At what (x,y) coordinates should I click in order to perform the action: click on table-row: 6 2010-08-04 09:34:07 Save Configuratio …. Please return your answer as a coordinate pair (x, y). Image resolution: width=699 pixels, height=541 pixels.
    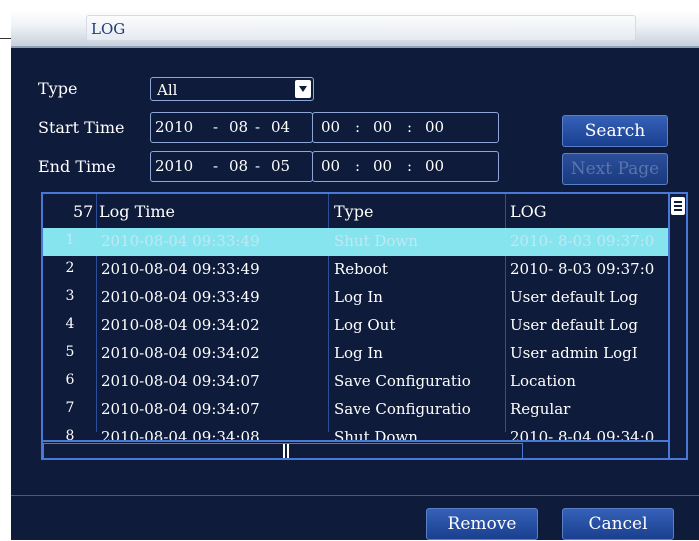
    Looking at the image, I should click on (355, 382).